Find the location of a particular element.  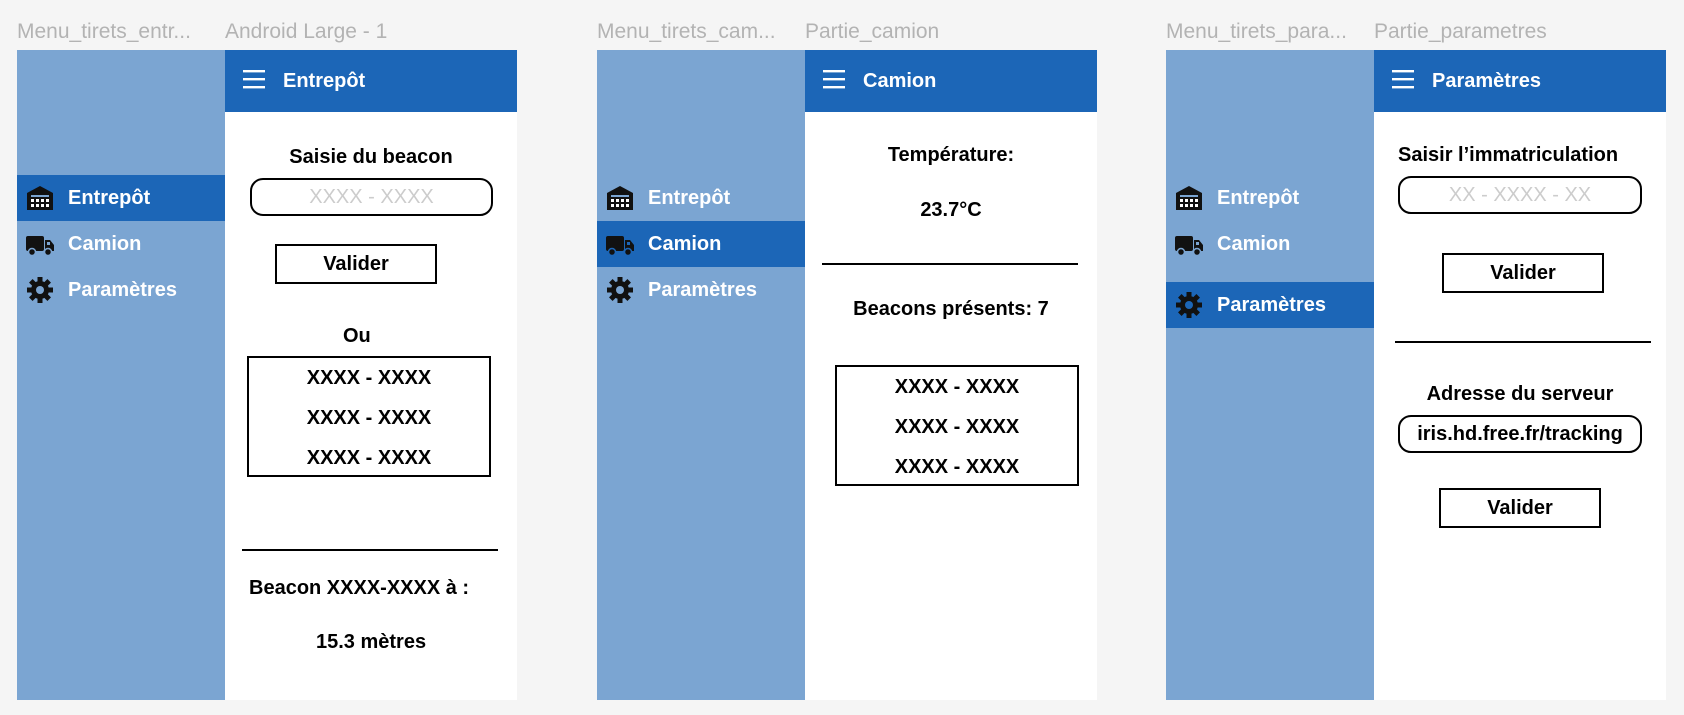

page-title: Camion is located at coordinates (900, 80).